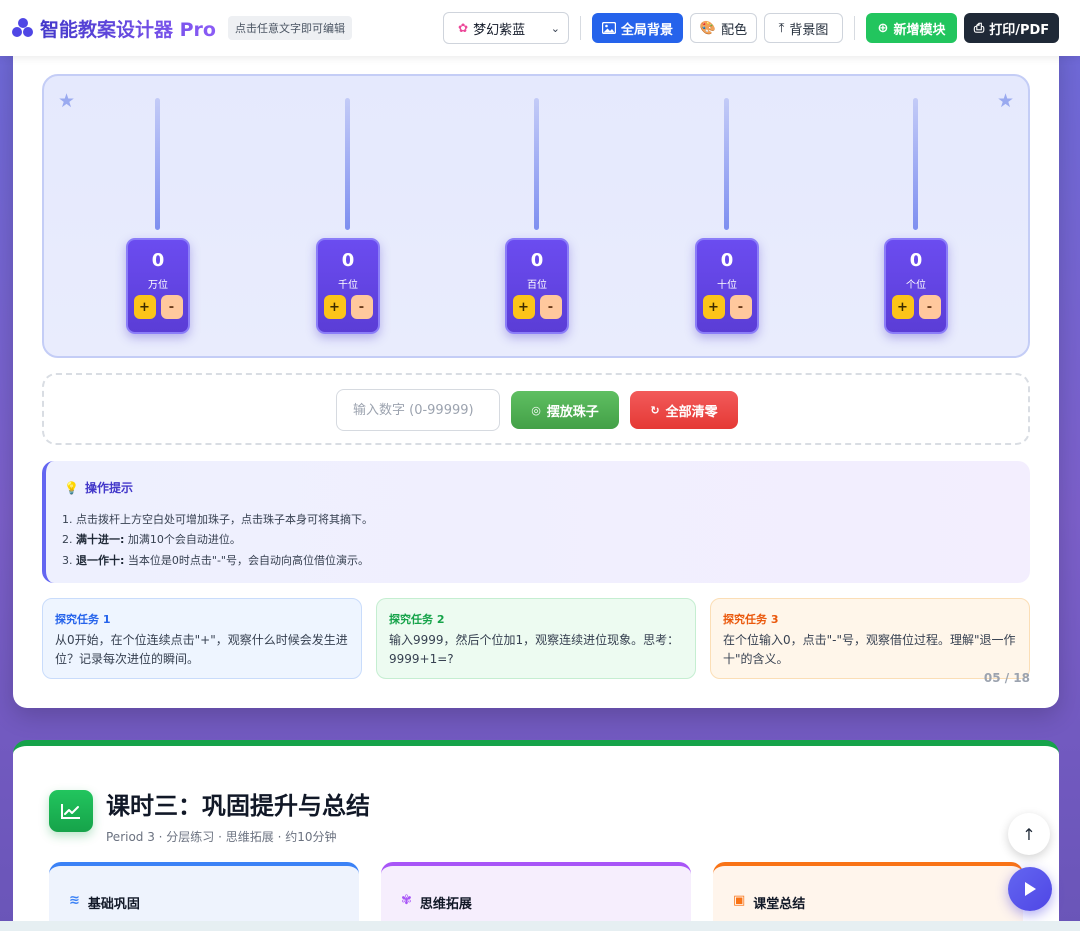  I want to click on place-name: 个位, so click(916, 285).